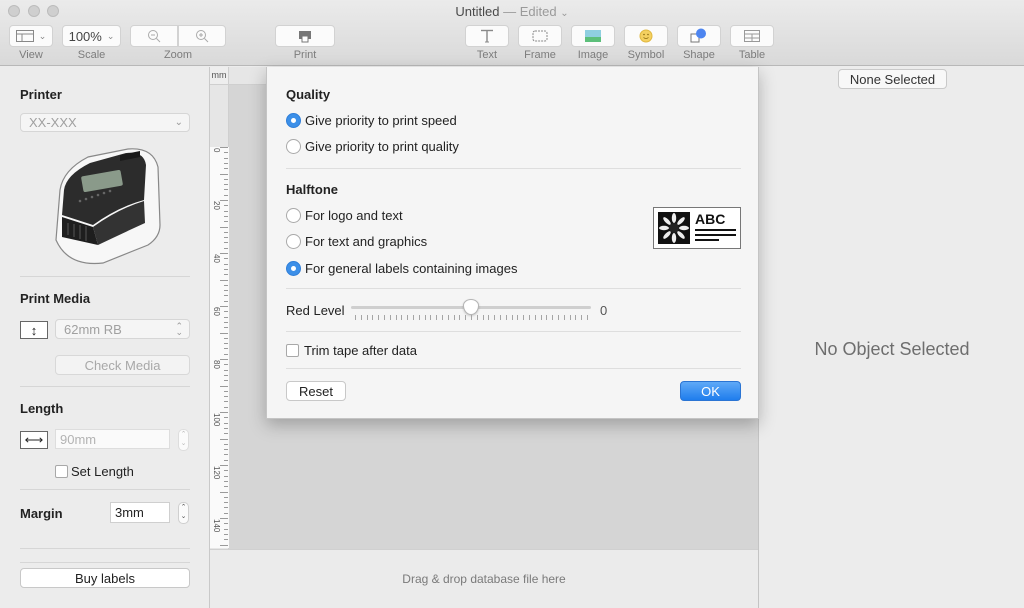  I want to click on zoom-in-button, so click(202, 36).